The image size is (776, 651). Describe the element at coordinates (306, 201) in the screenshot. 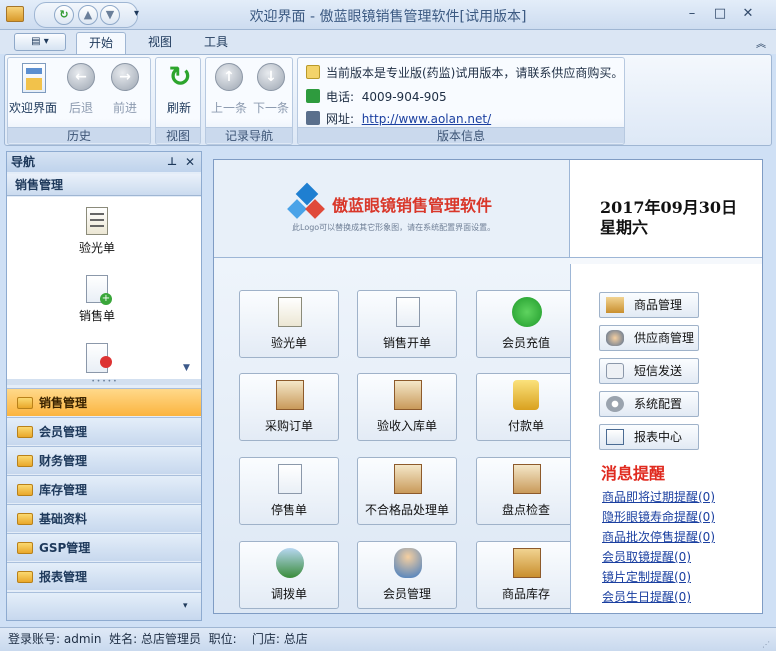

I see `company-logo-icon` at that location.